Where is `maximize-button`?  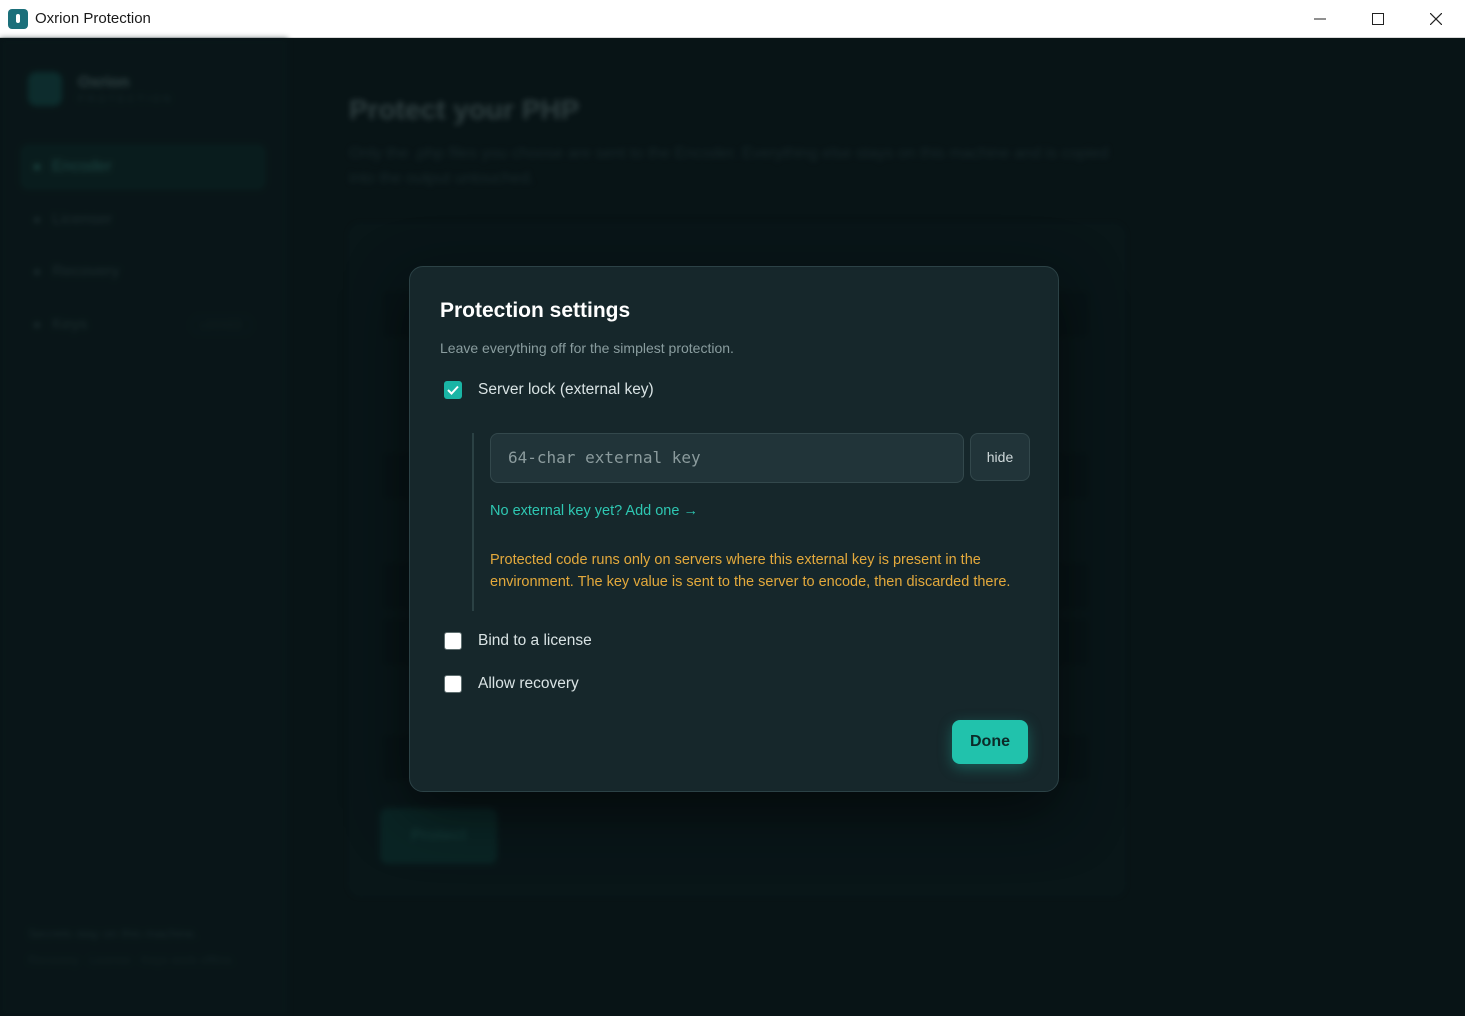 maximize-button is located at coordinates (1378, 19).